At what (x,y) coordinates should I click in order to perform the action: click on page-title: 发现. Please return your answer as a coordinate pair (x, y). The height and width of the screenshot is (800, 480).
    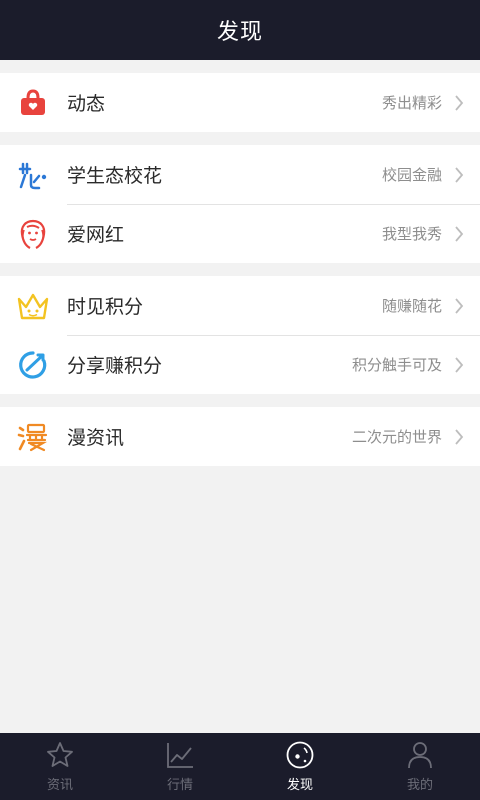
    Looking at the image, I should click on (239, 32).